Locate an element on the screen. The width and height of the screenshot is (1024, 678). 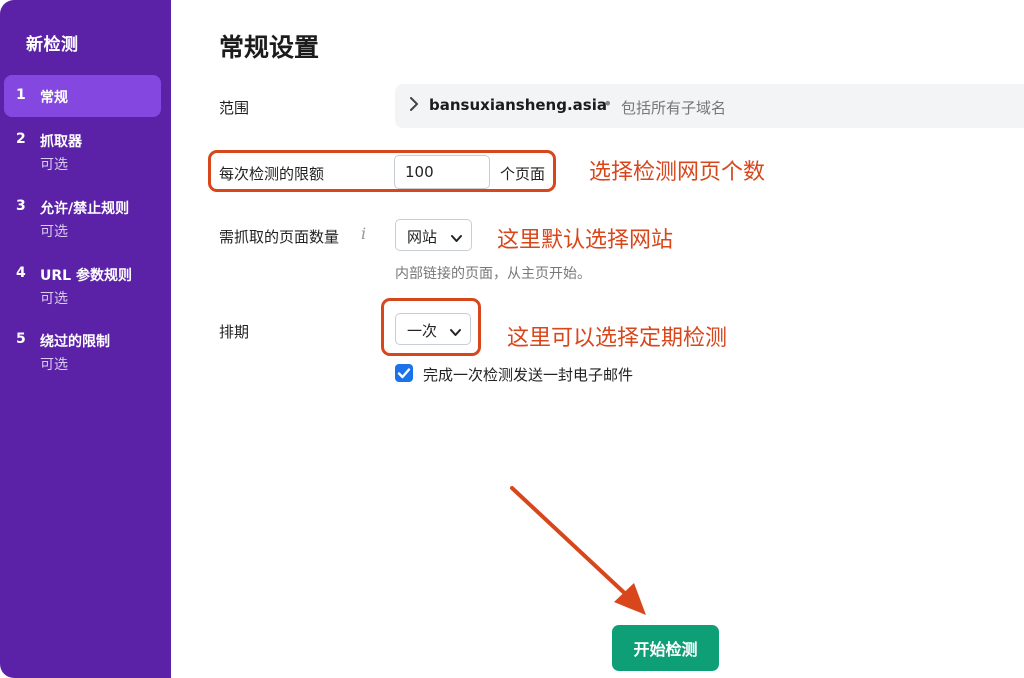
sidebar-step-allow-disallow: 3 允许/禁止规则 可选 is located at coordinates (82, 219).